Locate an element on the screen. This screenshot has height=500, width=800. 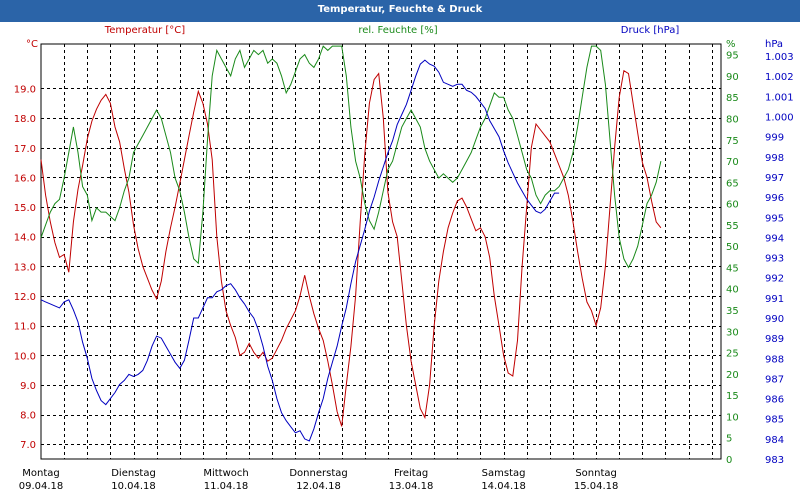
temperature-tick-label: 8.0 is located at coordinates (28, 416).